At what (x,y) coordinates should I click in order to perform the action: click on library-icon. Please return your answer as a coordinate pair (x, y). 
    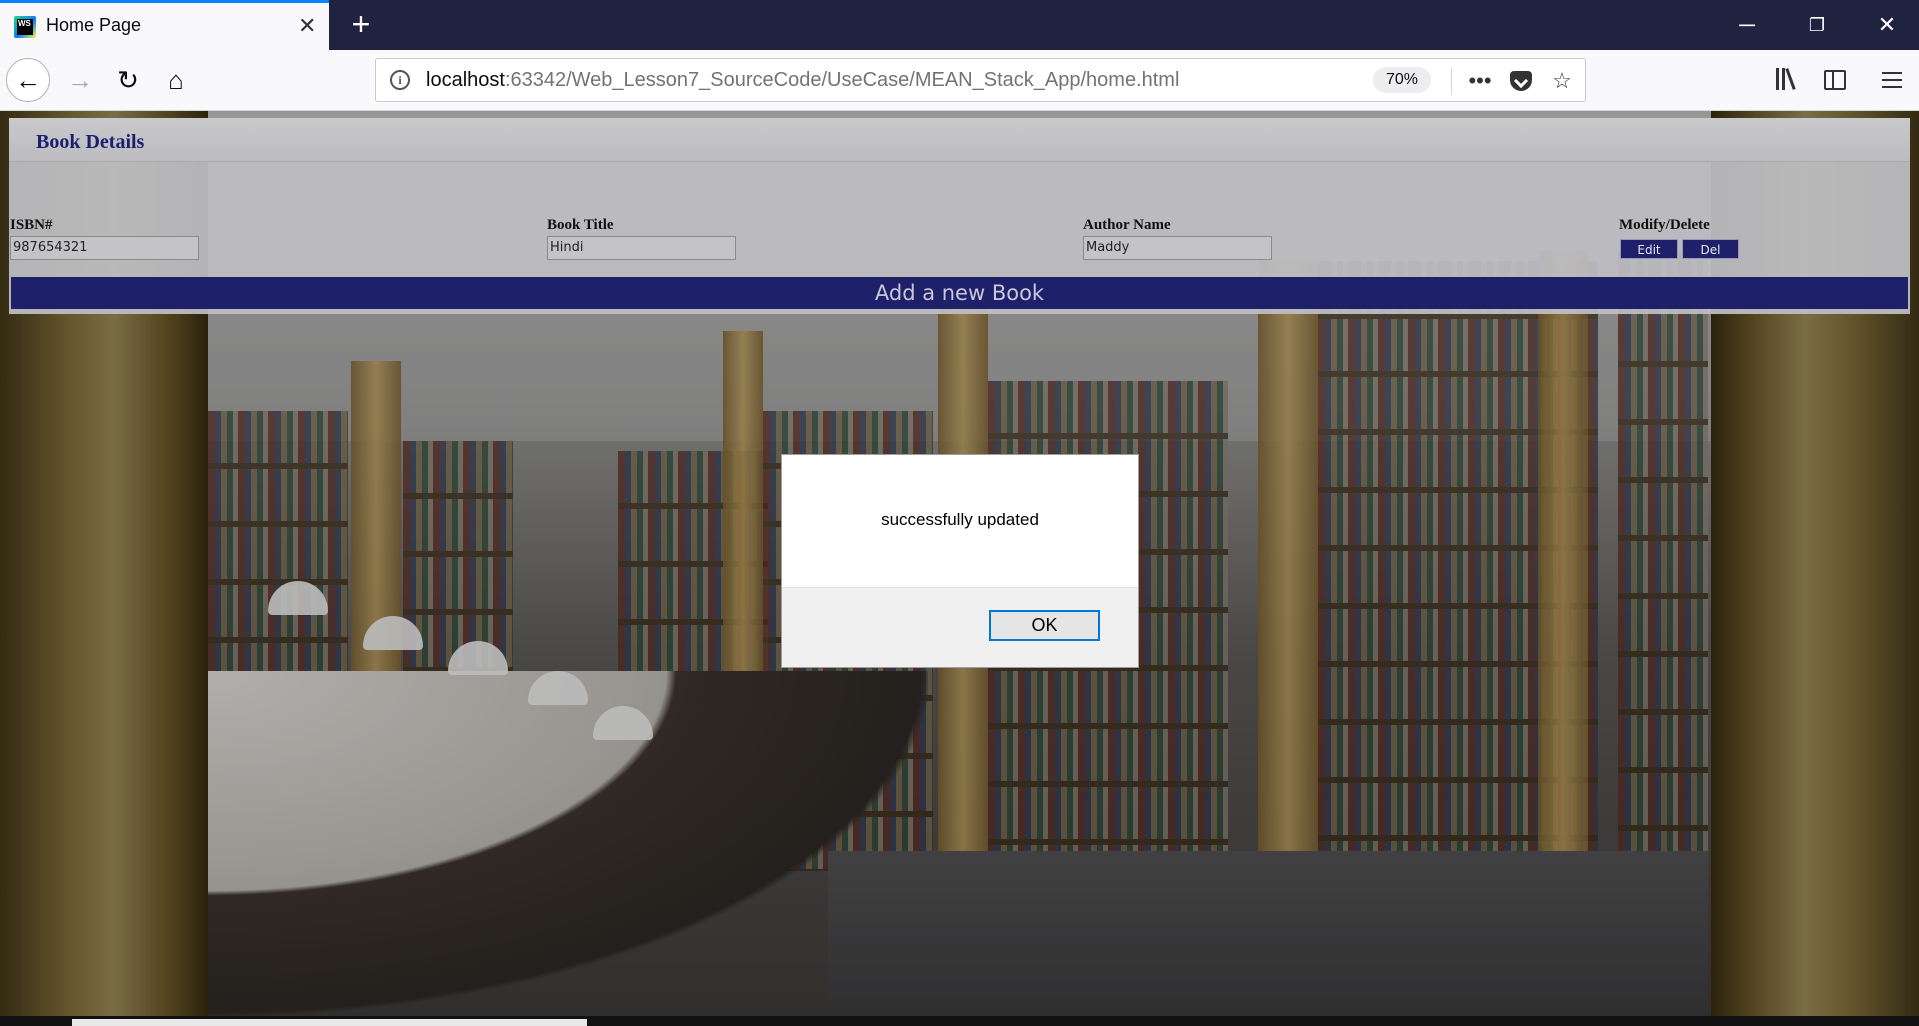
    Looking at the image, I should click on (1786, 80).